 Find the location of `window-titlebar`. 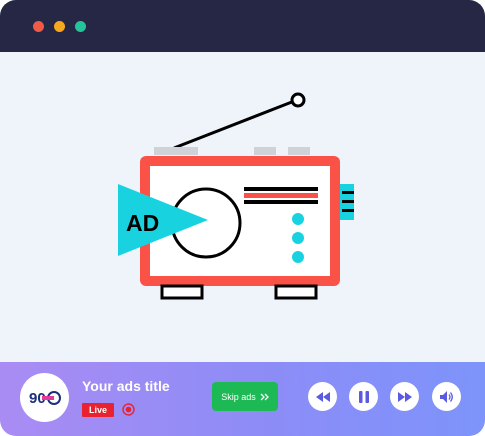

window-titlebar is located at coordinates (242, 26).